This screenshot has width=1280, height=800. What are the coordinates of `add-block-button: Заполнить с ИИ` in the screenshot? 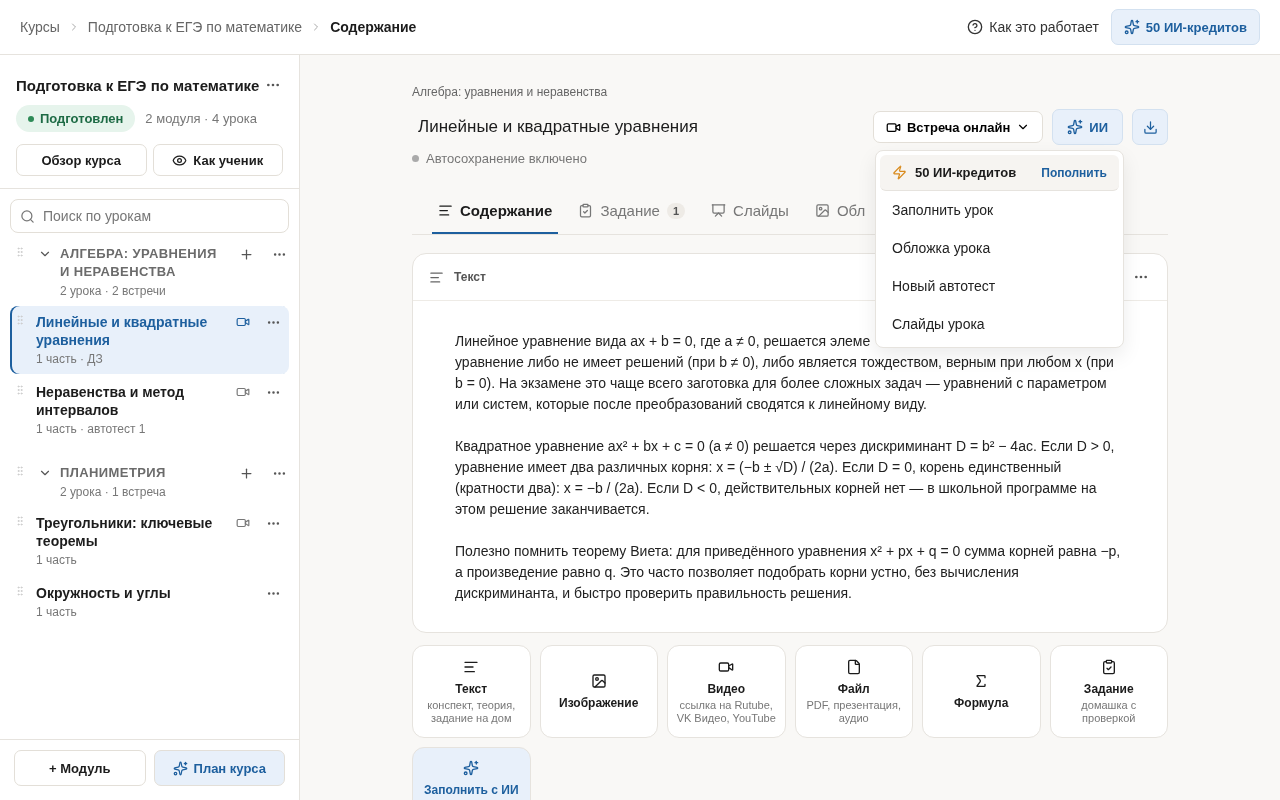 It's located at (471, 773).